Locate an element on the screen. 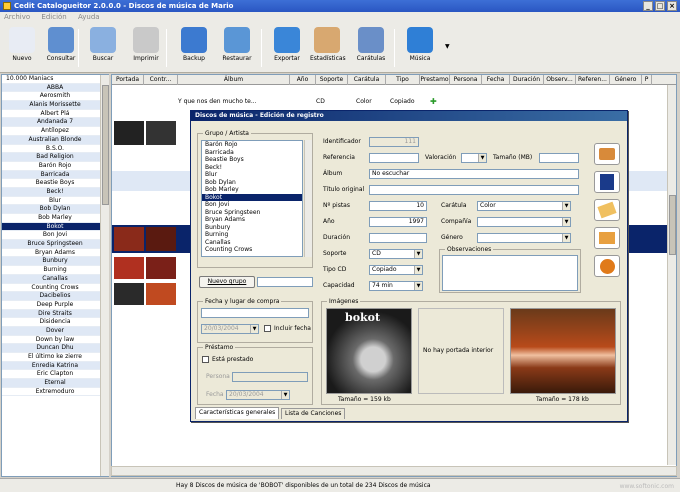  media-select: CD ▼ is located at coordinates (396, 254).